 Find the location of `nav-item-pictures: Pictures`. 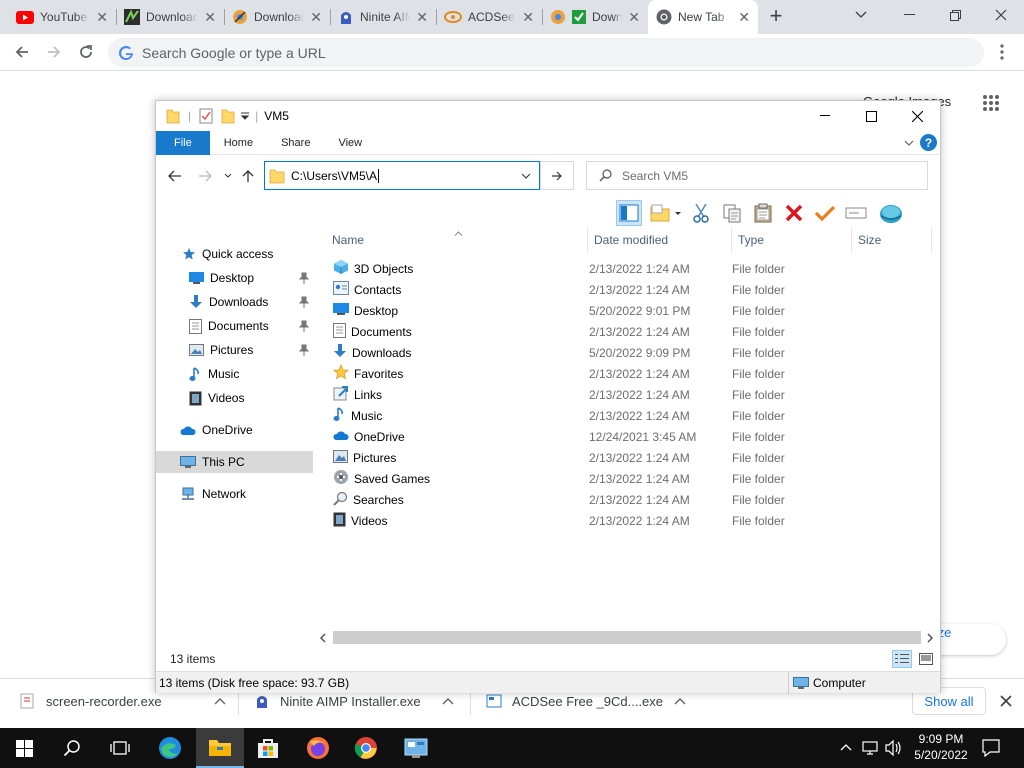

nav-item-pictures: Pictures is located at coordinates (234, 350).